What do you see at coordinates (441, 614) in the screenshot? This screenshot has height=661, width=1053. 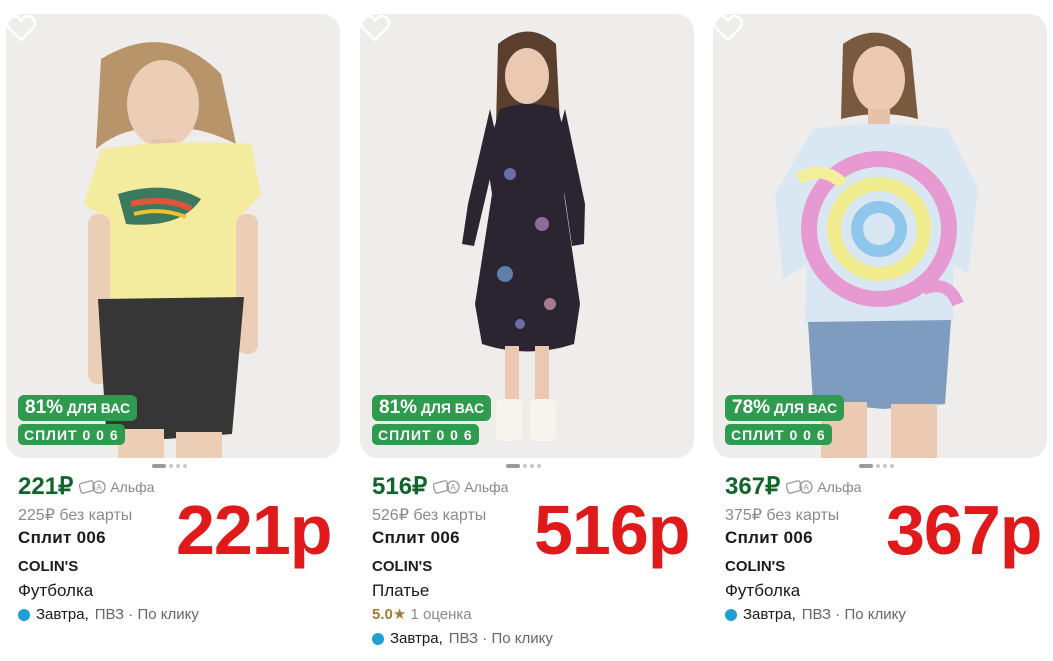 I see `rating-count: 1 оценка` at bounding box center [441, 614].